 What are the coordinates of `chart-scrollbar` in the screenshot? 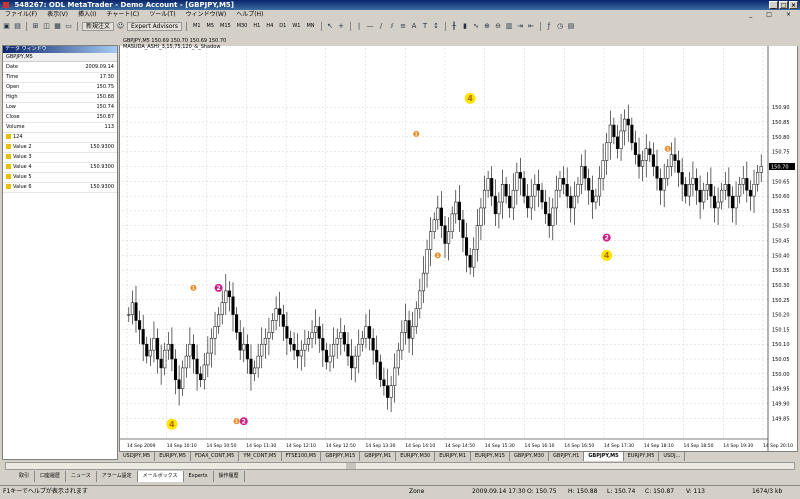 It's located at (400, 466).